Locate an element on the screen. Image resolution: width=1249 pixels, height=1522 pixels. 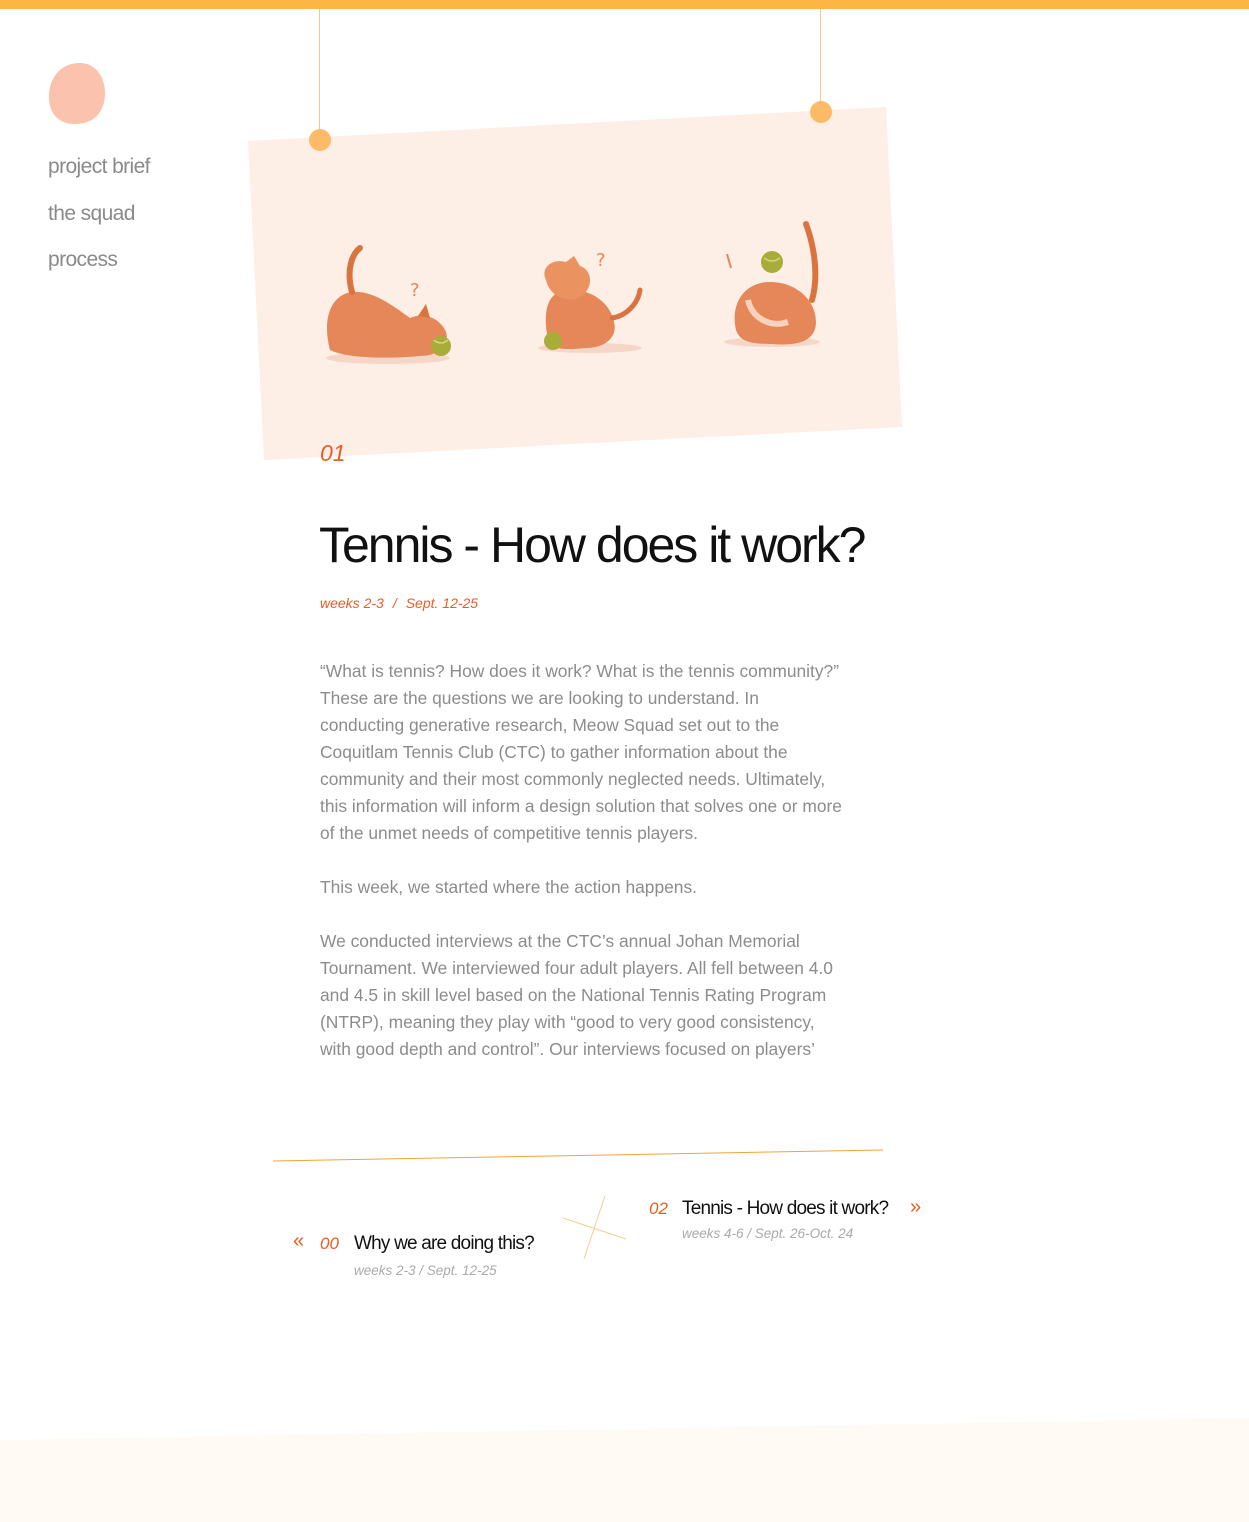
pin-right is located at coordinates (821, 112).